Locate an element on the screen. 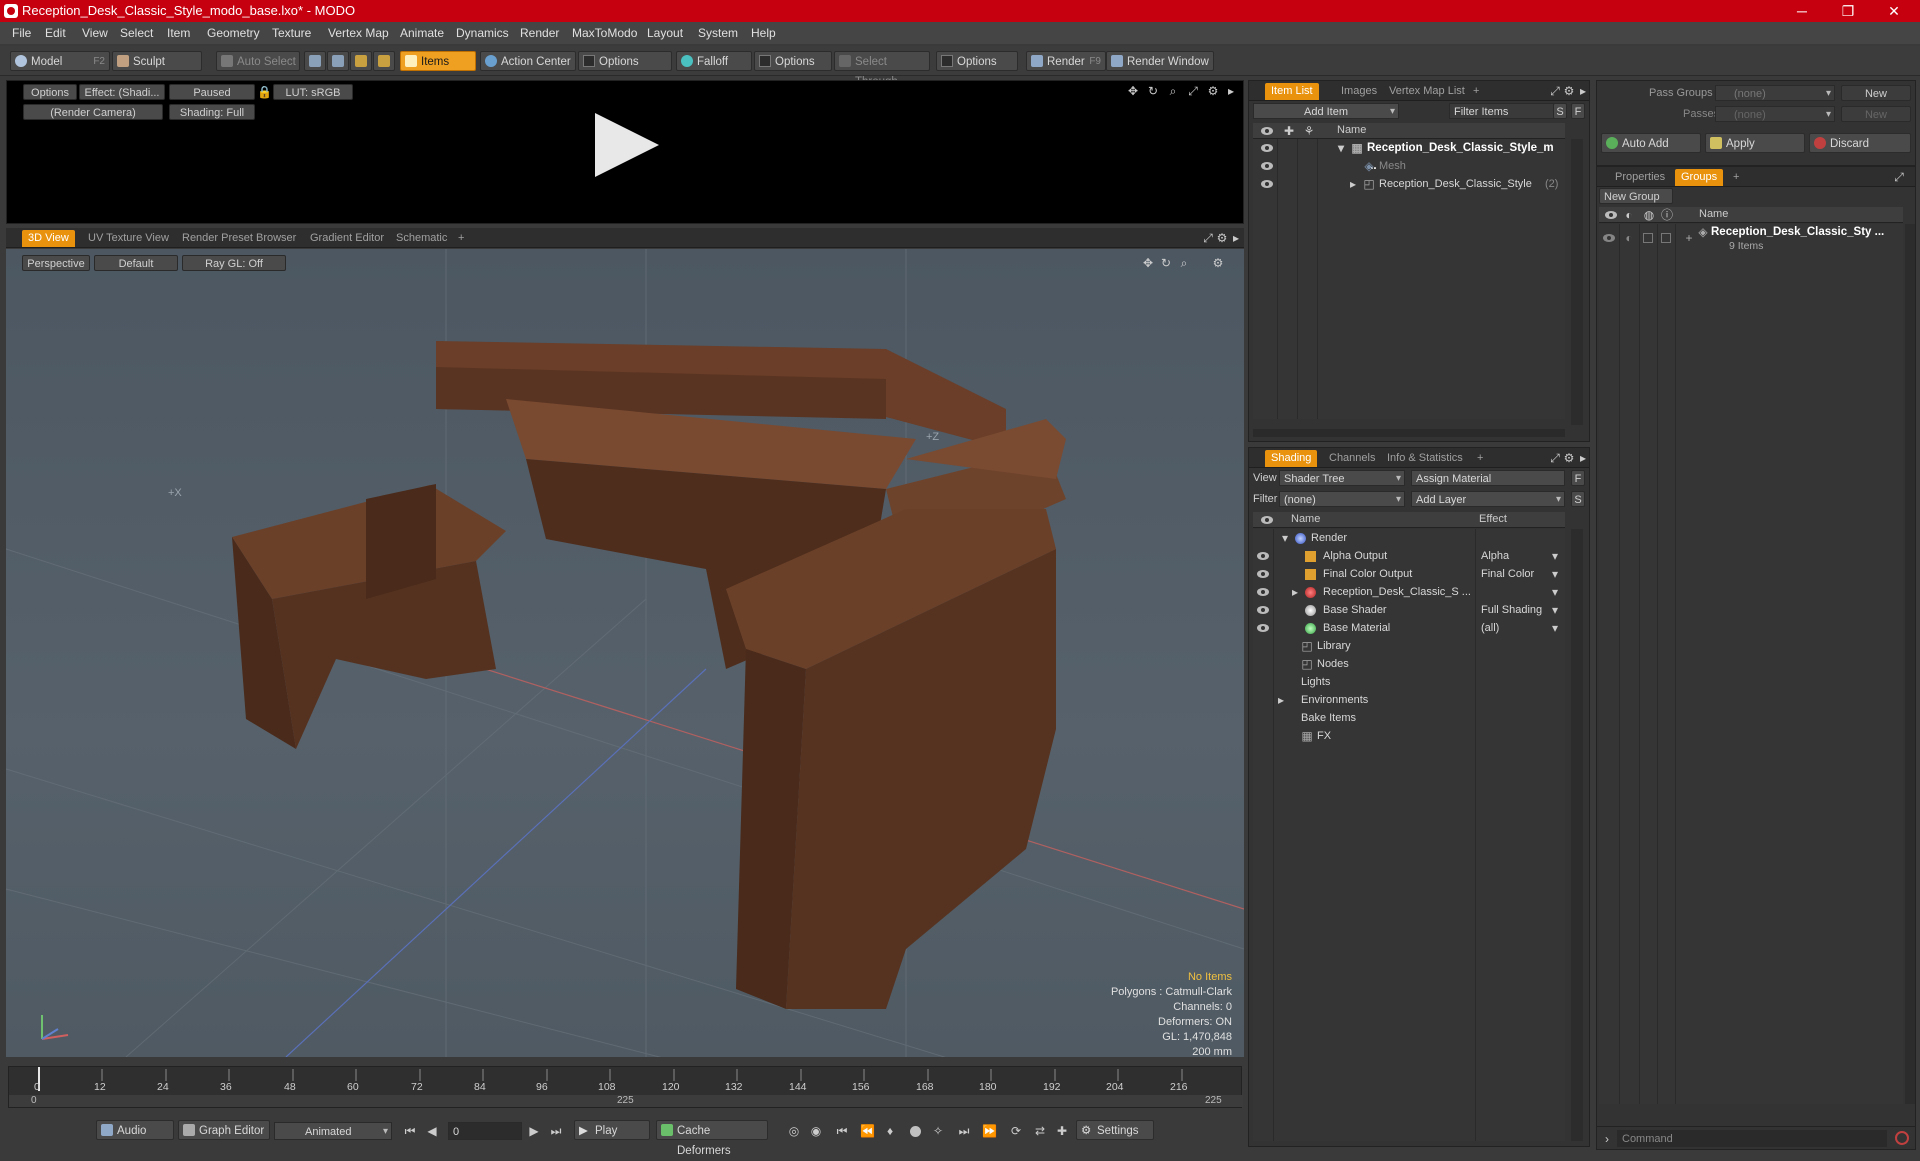 The image size is (1920, 1161). auto-add-button: Auto Add is located at coordinates (1651, 143).